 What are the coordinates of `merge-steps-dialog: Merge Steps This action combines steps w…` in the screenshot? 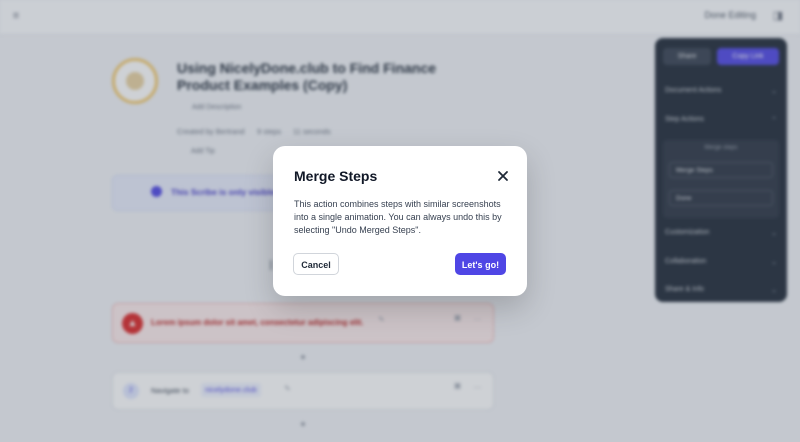 It's located at (400, 221).